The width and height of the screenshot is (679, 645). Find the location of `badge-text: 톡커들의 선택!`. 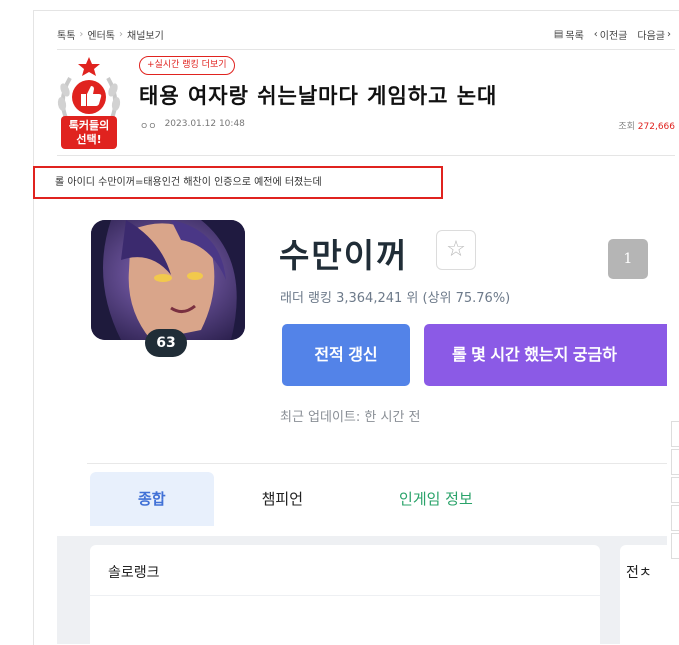

badge-text: 톡커들의 선택! is located at coordinates (89, 133).